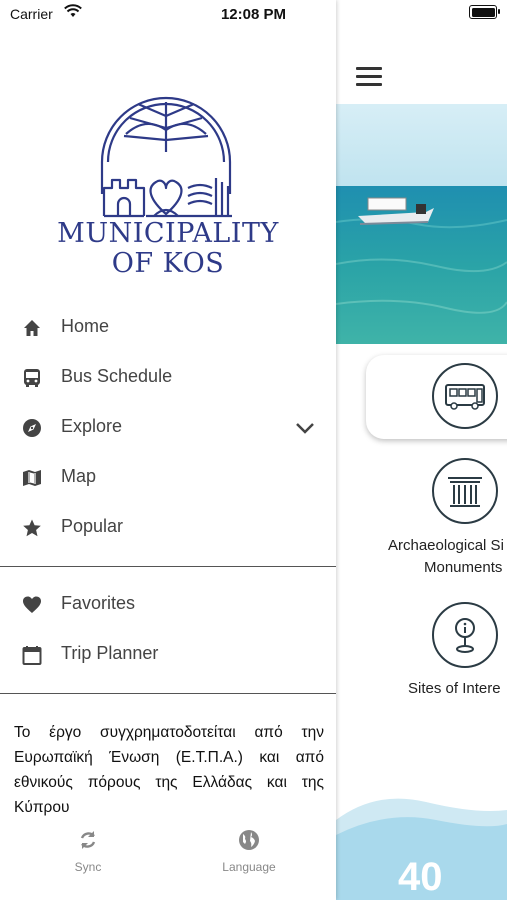  I want to click on home-icon, so click(32, 328).